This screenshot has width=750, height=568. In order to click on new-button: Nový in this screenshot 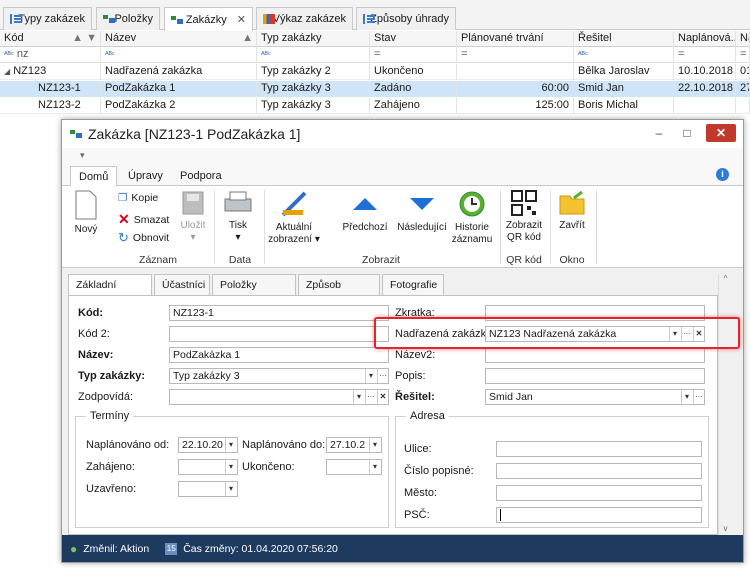, I will do `click(86, 213)`.